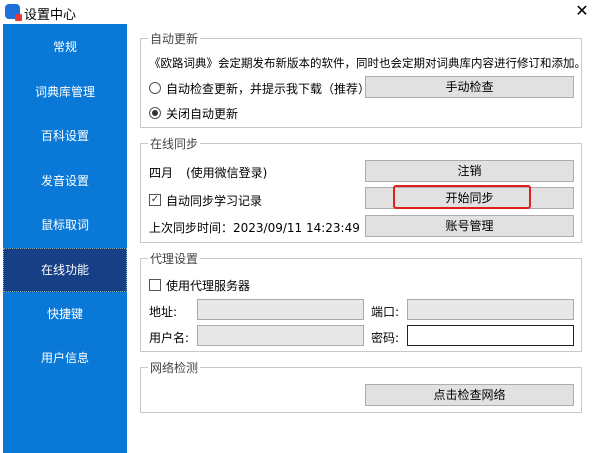  Describe the element at coordinates (155, 113) in the screenshot. I see `disable-update-radio` at that location.